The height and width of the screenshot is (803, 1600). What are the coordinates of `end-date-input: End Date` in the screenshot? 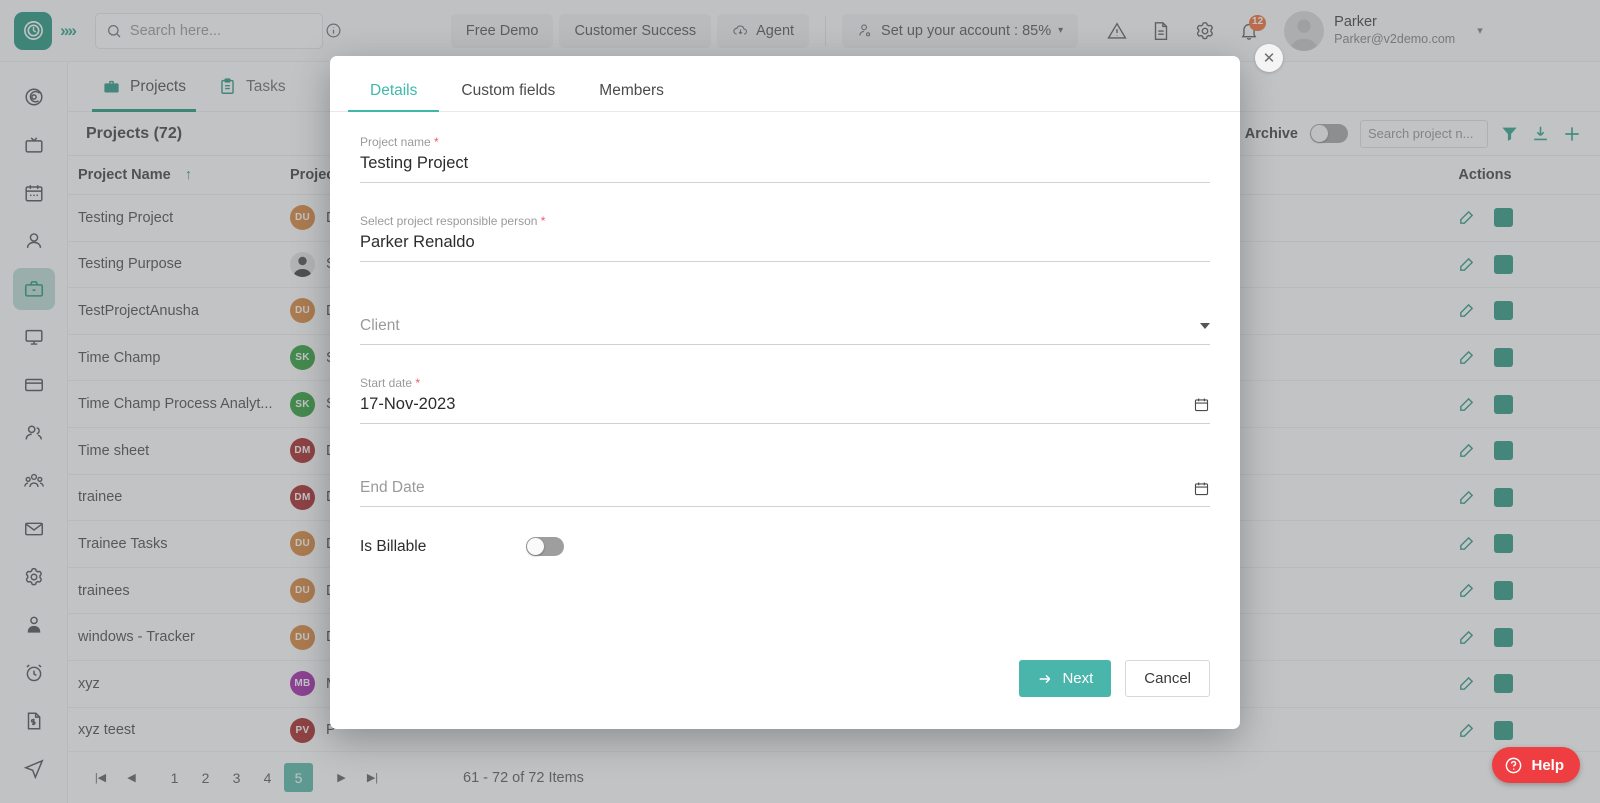 It's located at (785, 488).